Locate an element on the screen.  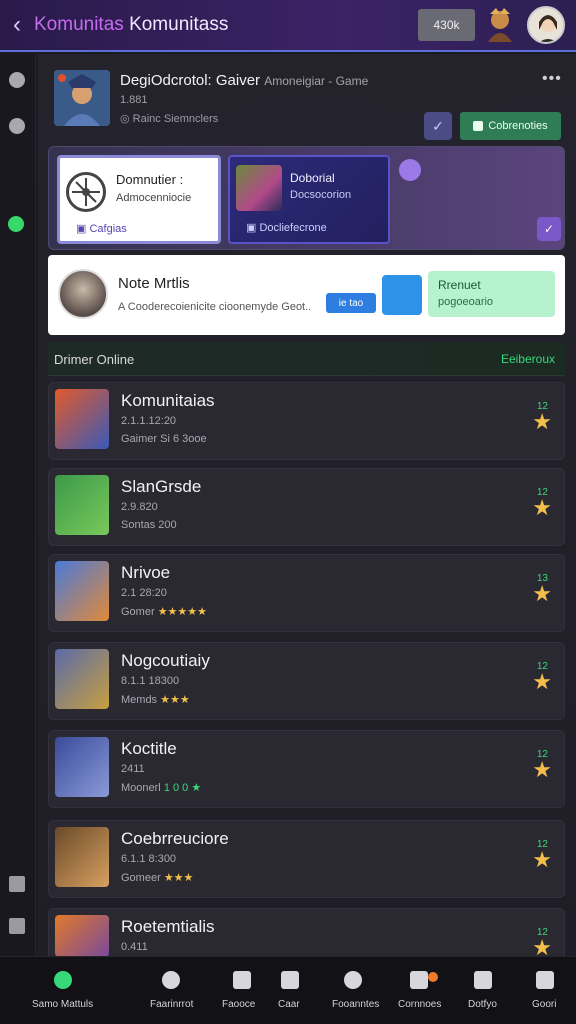
list-item: SlanGrsde 2.9.820 Sontas 200 12 ★ is located at coordinates (306, 507).